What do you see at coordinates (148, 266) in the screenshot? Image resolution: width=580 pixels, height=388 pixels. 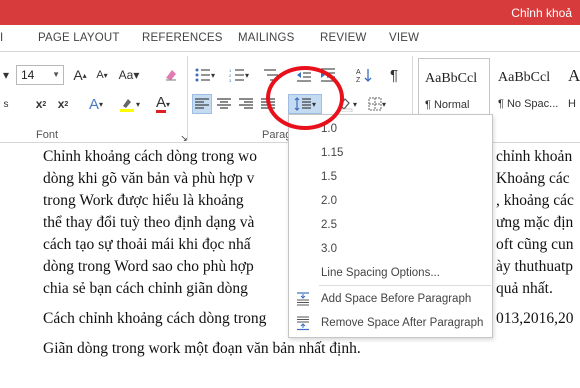 I see `document-line: dòng trong Word sao cho phù hợp` at bounding box center [148, 266].